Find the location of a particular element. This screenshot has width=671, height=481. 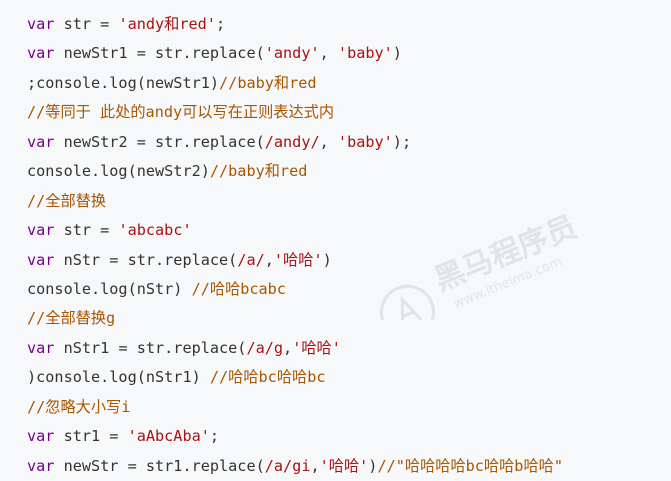

code-line: var nStr = str.replace(/a/,'哈哈') is located at coordinates (349, 260).